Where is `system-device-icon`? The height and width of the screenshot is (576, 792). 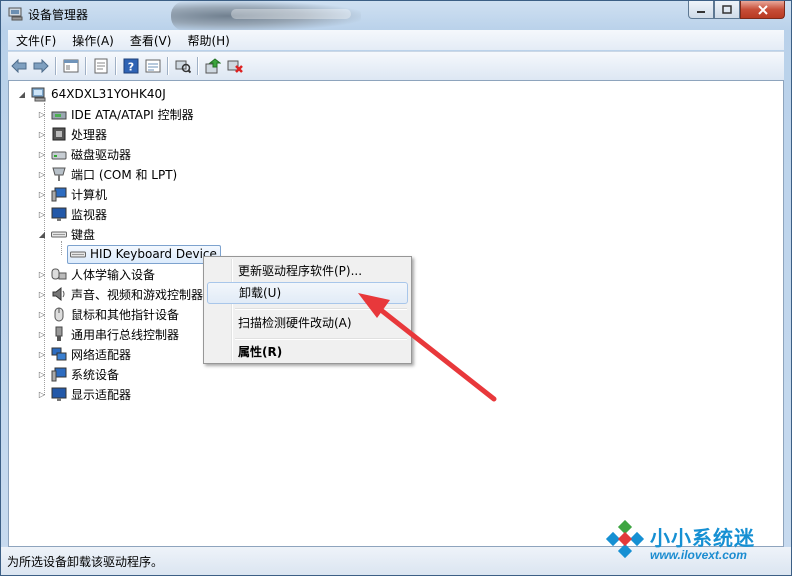 system-device-icon is located at coordinates (59, 374).